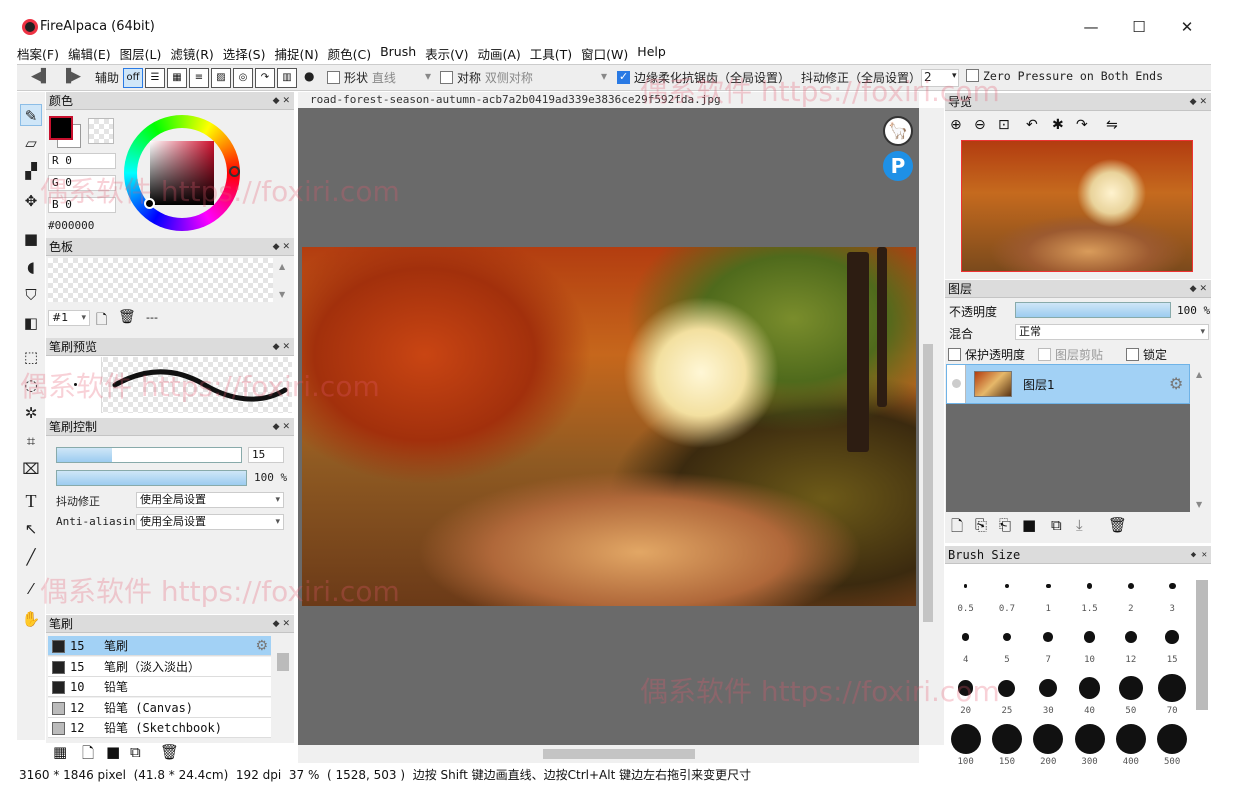  What do you see at coordinates (169, 752) in the screenshot?
I see `delete-brush-icon: 🗑` at bounding box center [169, 752].